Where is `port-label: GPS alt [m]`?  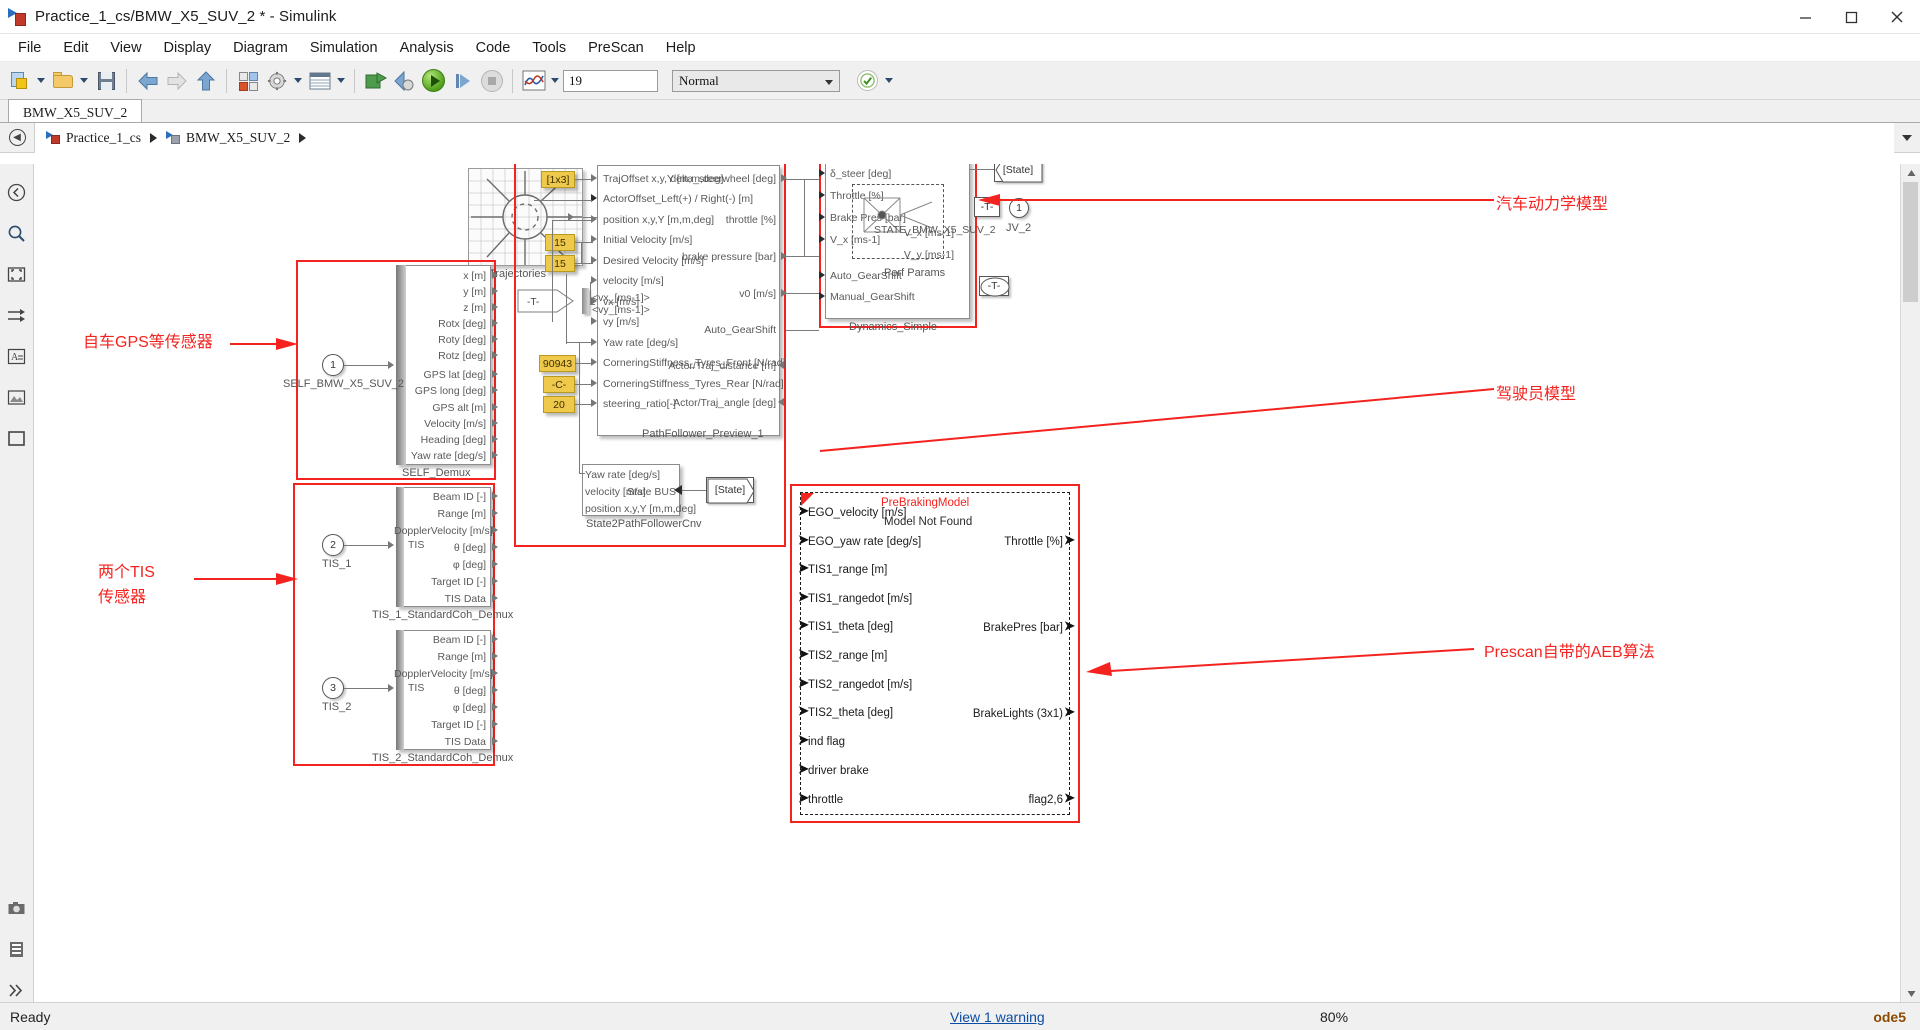
port-label: GPS alt [m] is located at coordinates (459, 408).